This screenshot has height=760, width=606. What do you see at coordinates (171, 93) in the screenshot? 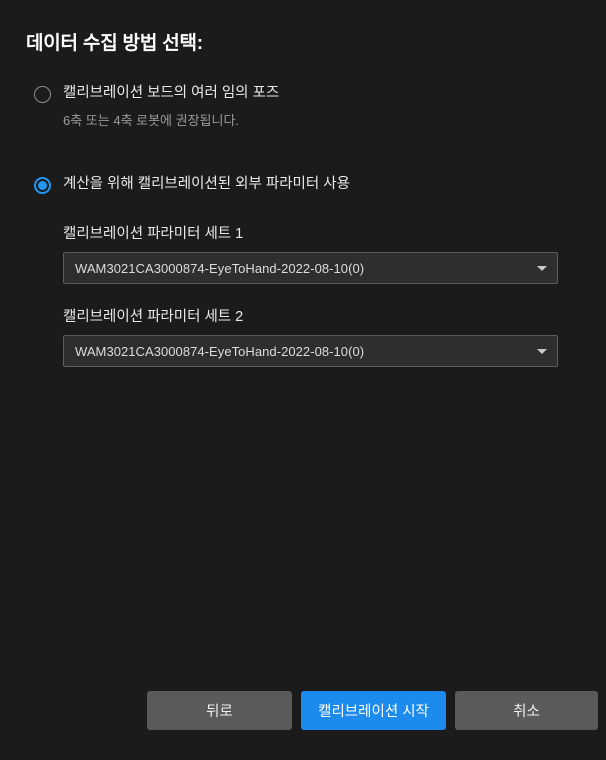
I see `radio-option-random-poses-label: 캘리브레이션 보드의 여러 임의 포즈` at bounding box center [171, 93].